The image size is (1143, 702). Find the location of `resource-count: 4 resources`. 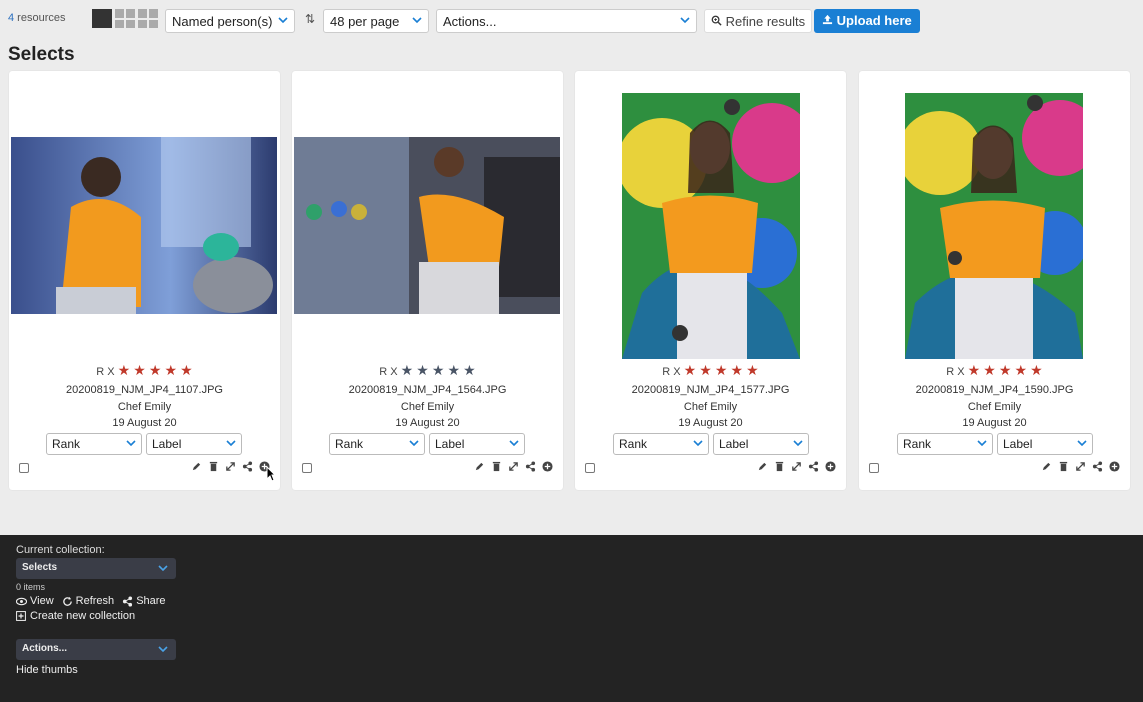

resource-count: 4 resources is located at coordinates (37, 18).